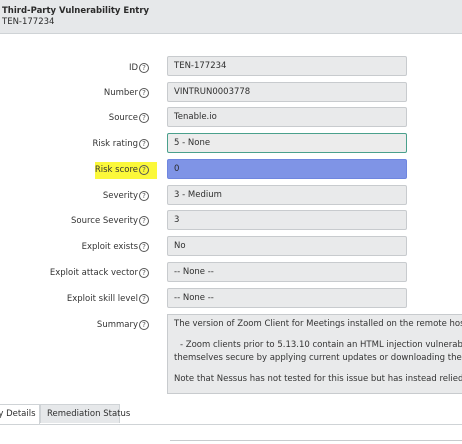 Image resolution: width=462 pixels, height=444 pixels. I want to click on exploit-attack-vector-select: -- None --, so click(287, 272).